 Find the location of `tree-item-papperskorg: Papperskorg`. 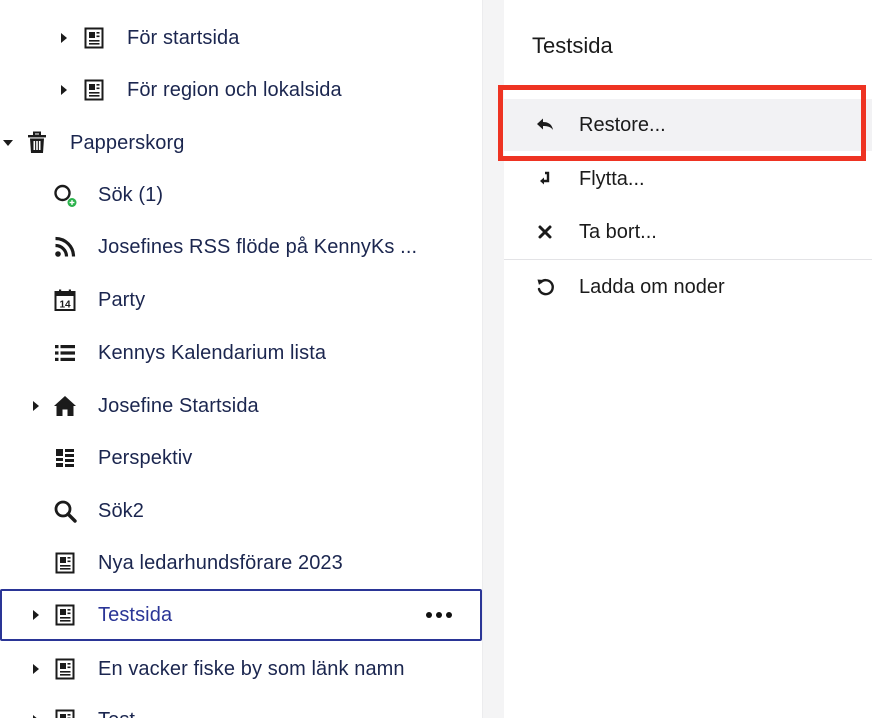

tree-item-papperskorg: Papperskorg is located at coordinates (241, 143).